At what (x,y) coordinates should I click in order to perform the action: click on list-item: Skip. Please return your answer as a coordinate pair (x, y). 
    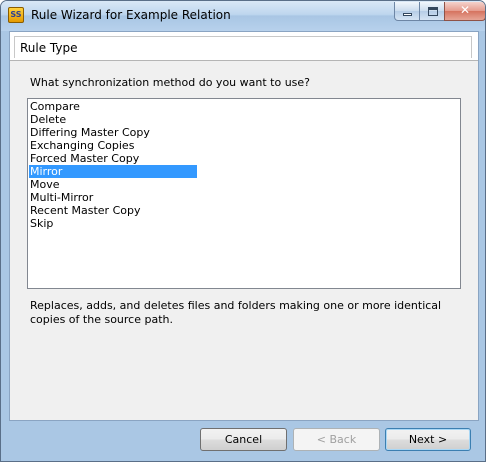
    Looking at the image, I should click on (113, 223).